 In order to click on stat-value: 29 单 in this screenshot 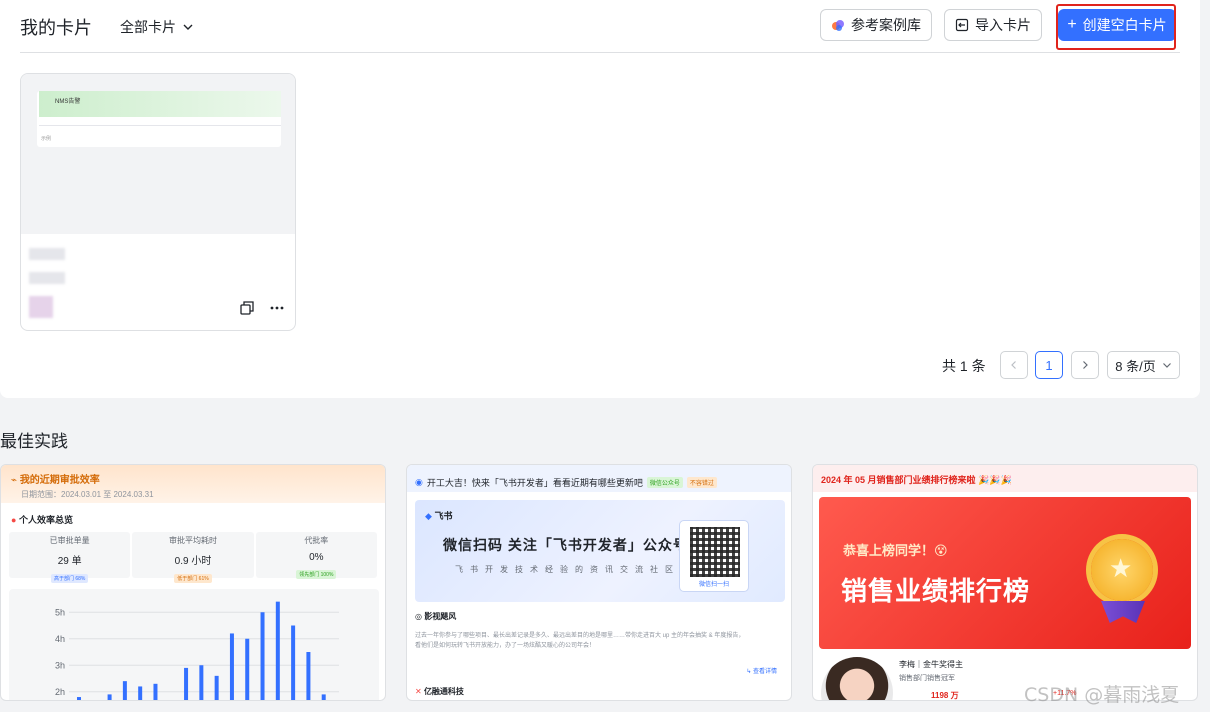, I will do `click(69, 561)`.